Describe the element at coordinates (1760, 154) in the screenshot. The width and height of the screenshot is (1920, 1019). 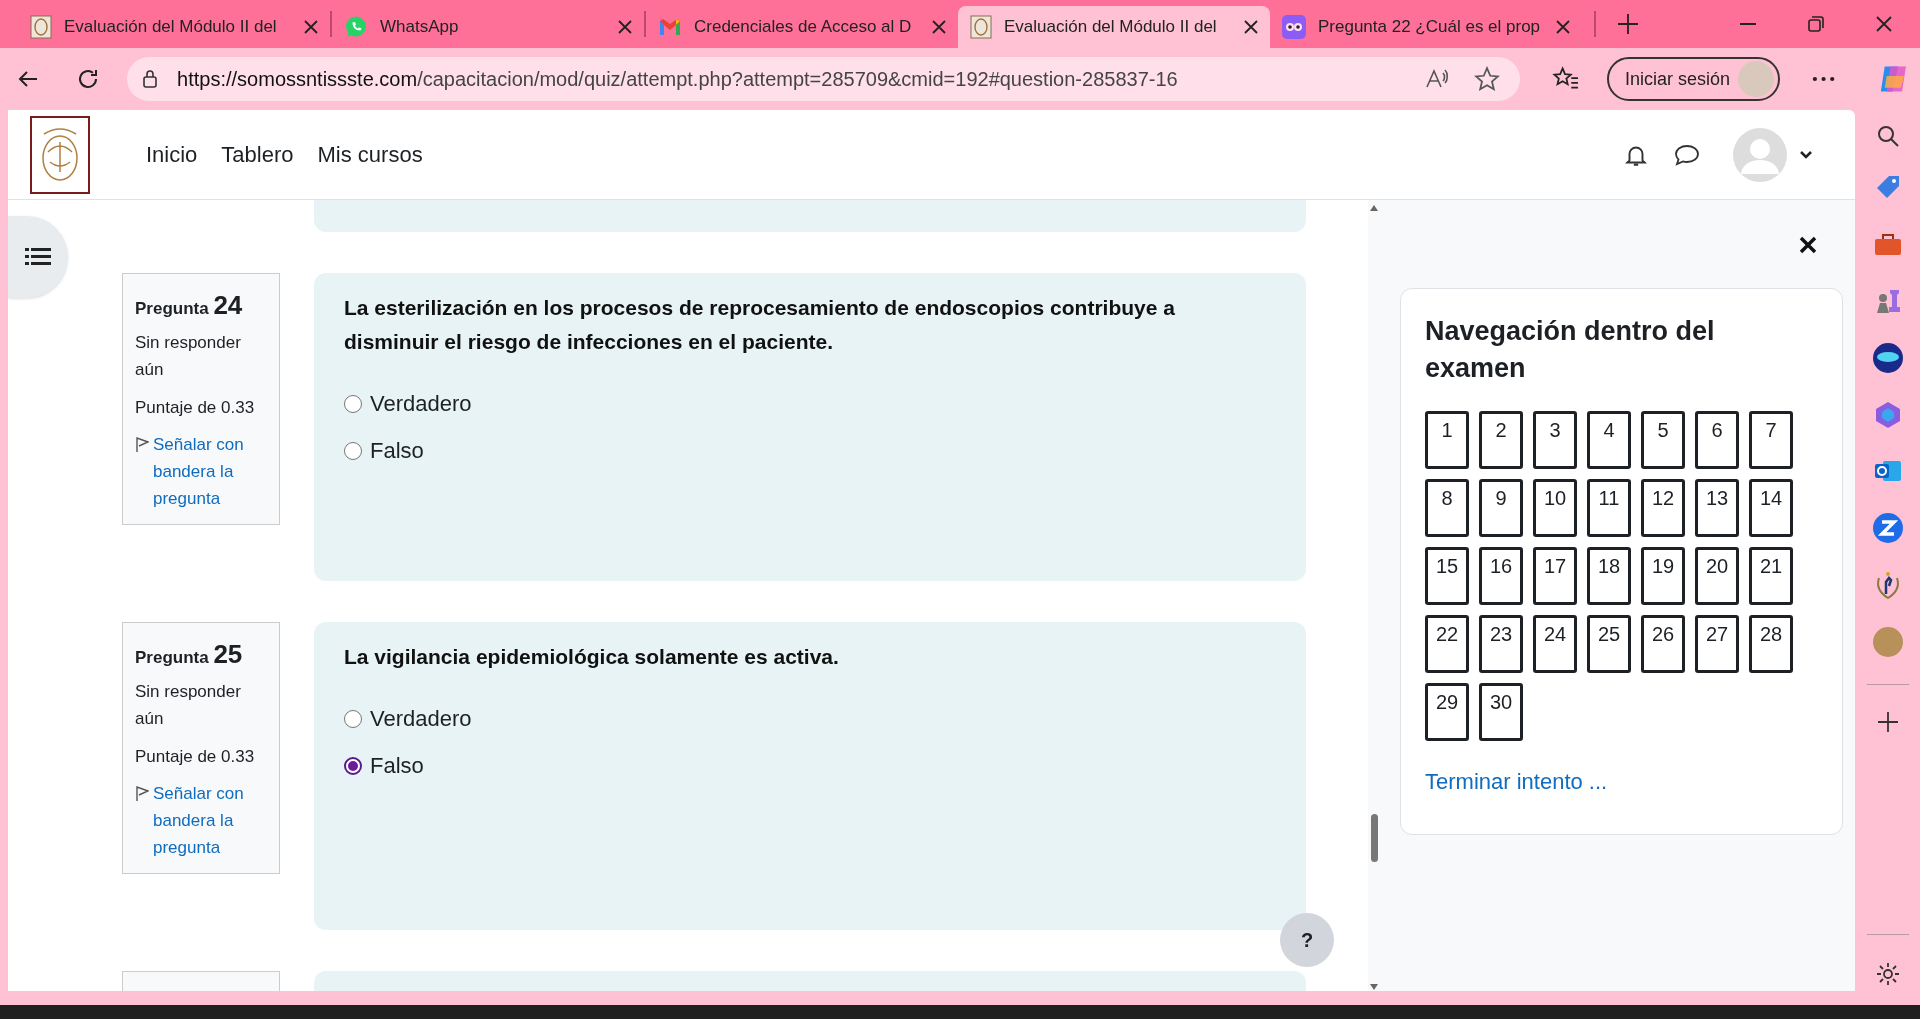
I see `user-avatar-icon` at that location.